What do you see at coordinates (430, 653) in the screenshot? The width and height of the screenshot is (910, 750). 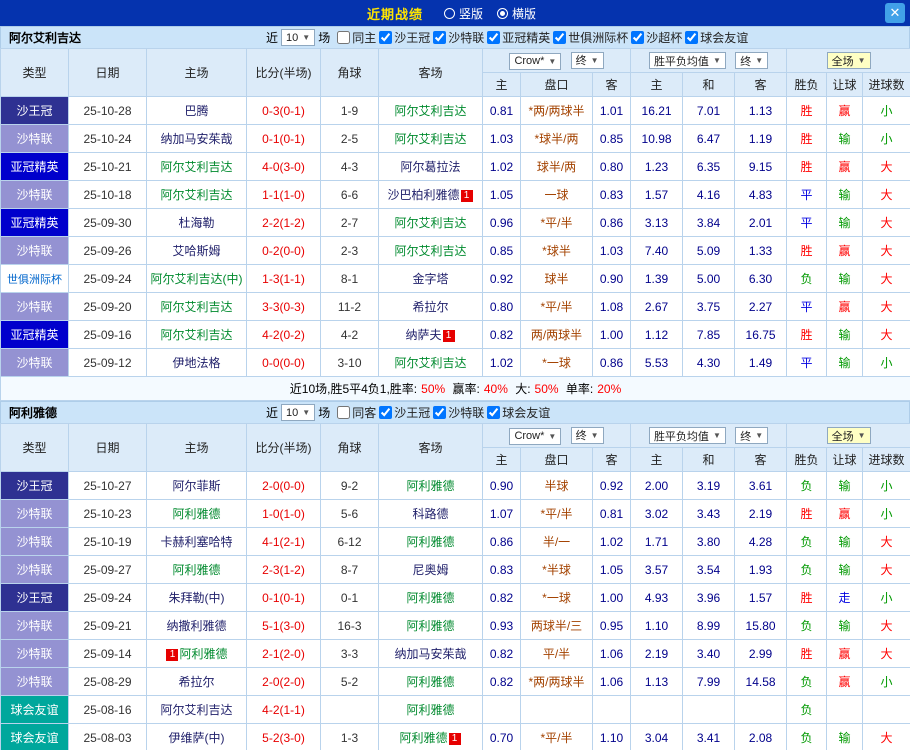 I see `cell-away-team: 纳加马安茱哉` at bounding box center [430, 653].